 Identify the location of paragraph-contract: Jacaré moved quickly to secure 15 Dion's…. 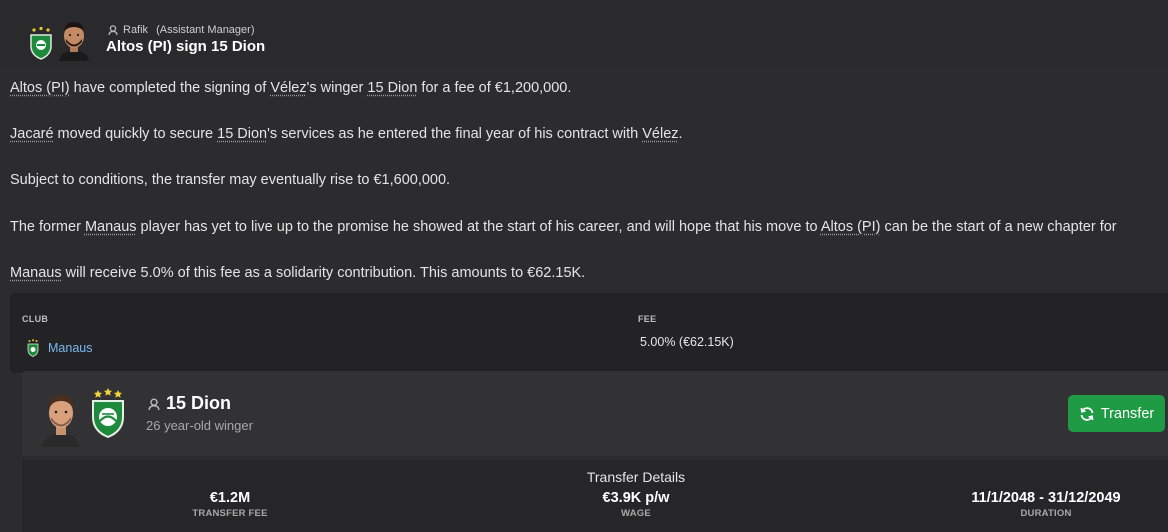
(589, 134).